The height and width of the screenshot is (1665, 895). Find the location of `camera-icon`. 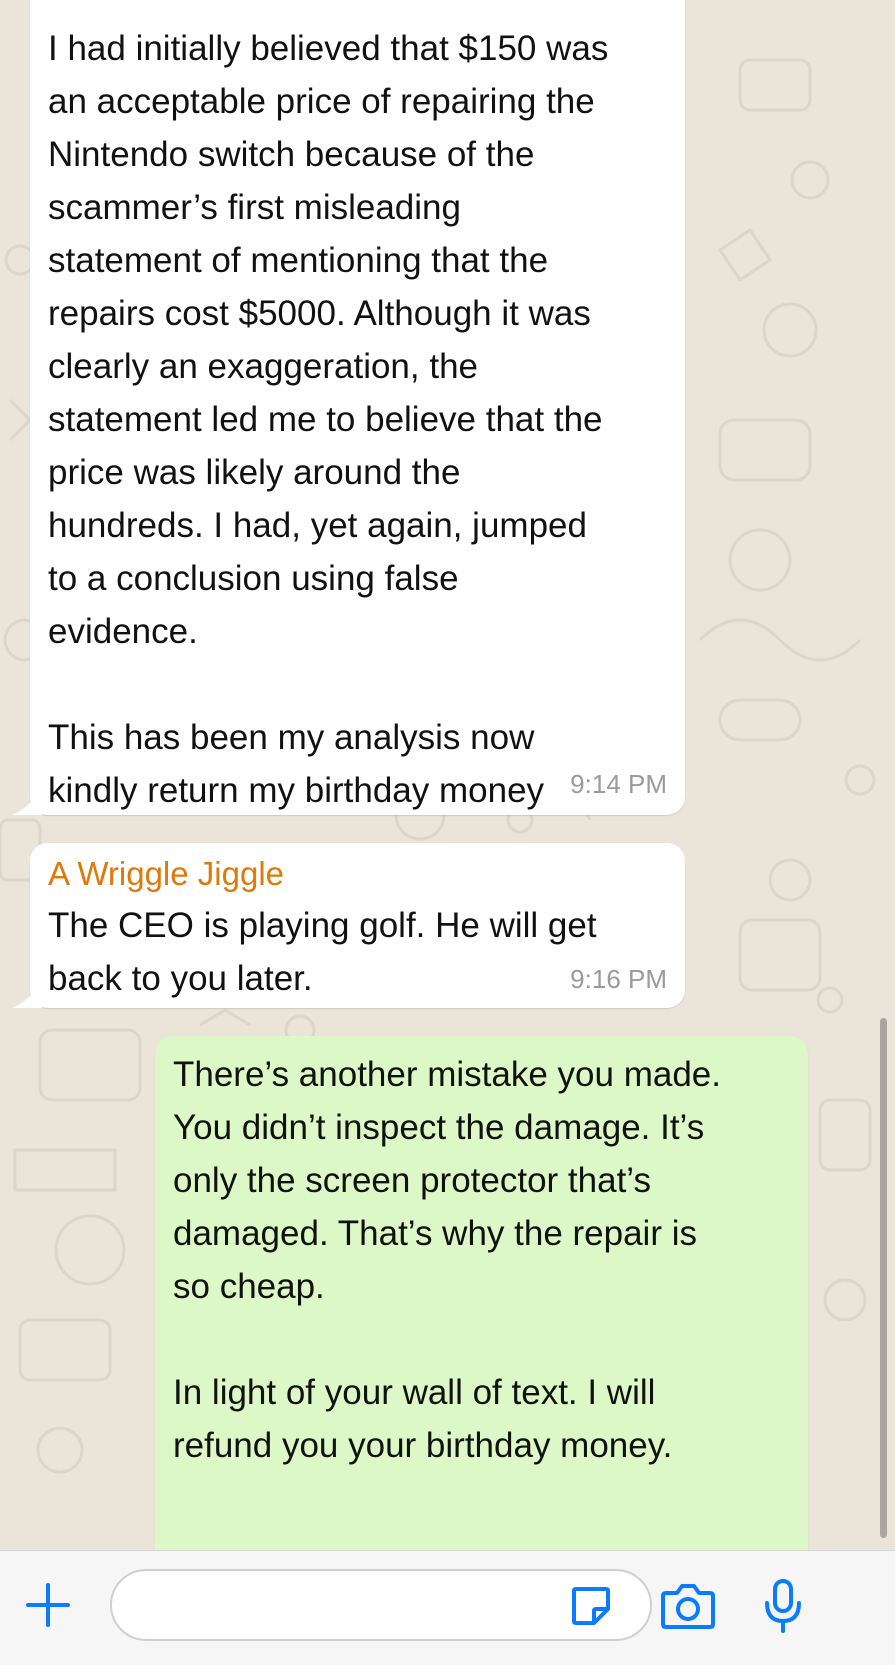

camera-icon is located at coordinates (688, 1606).